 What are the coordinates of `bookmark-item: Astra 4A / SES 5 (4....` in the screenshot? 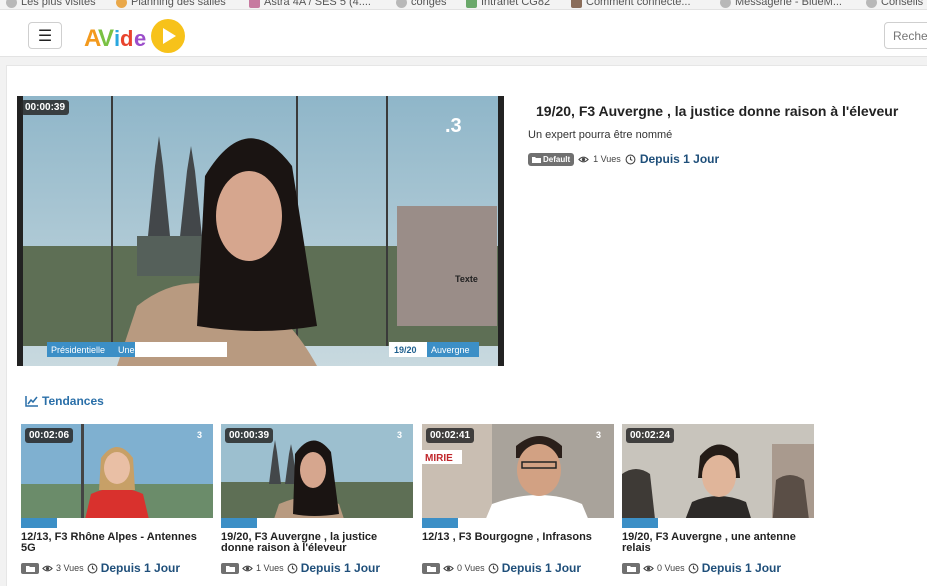 It's located at (310, 4).